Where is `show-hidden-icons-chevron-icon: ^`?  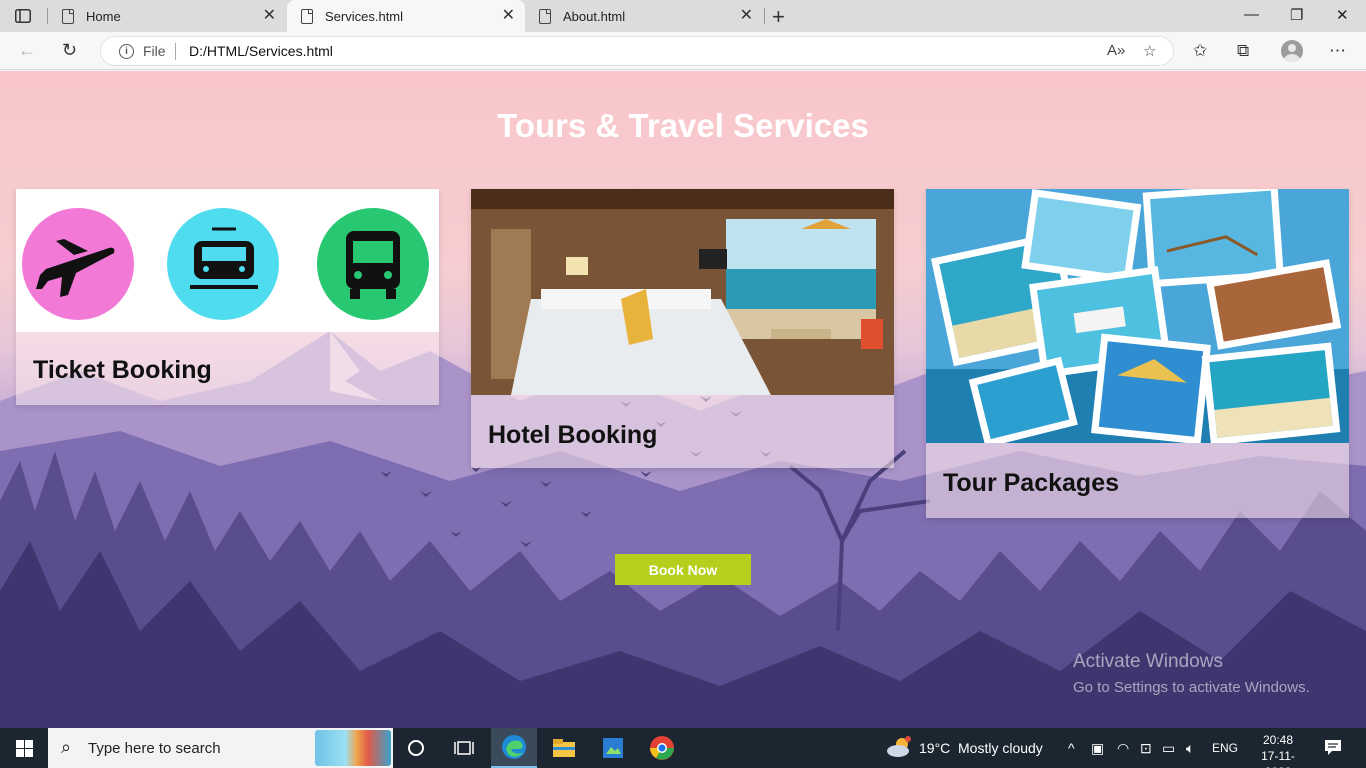
show-hidden-icons-chevron-icon: ^ is located at coordinates (1071, 748).